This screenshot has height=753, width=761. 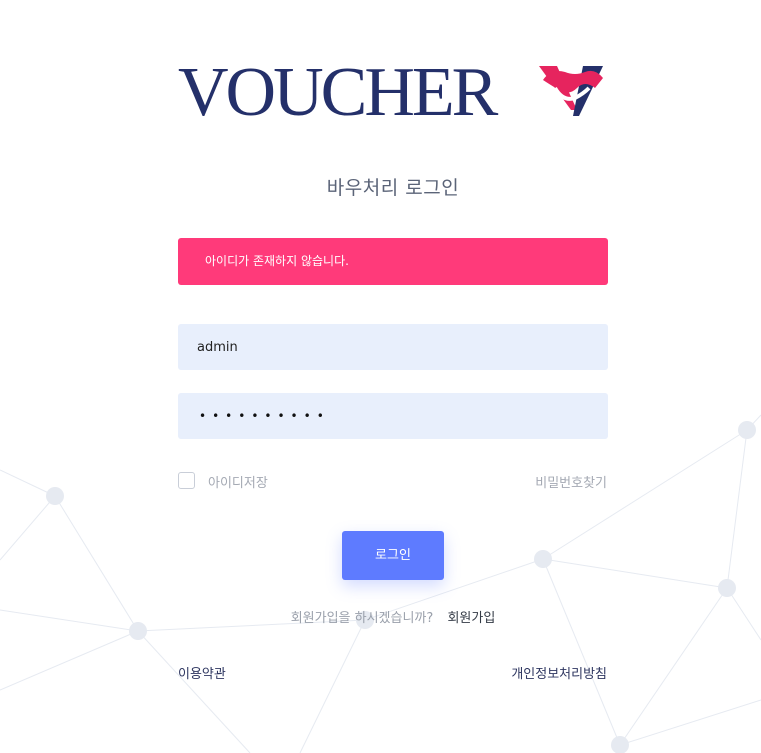 What do you see at coordinates (186, 480) in the screenshot?
I see `remember-id-checkbox` at bounding box center [186, 480].